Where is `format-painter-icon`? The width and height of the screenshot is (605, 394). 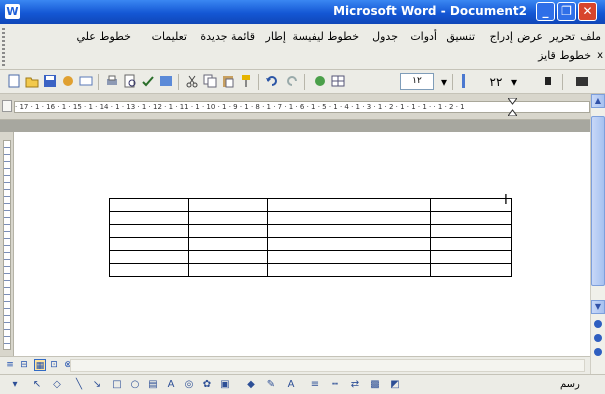 format-painter-icon is located at coordinates (246, 82).